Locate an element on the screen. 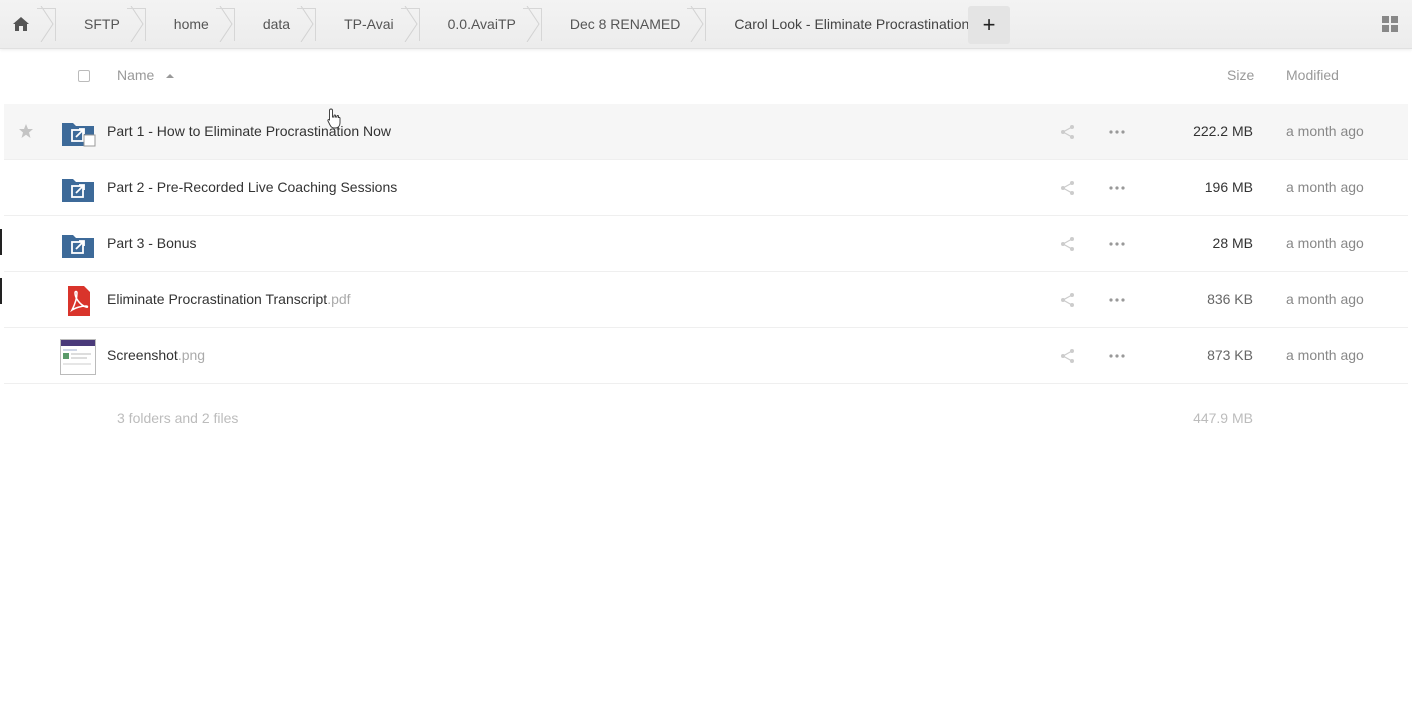 This screenshot has width=1412, height=720. breadcrumb-label: 0.0.AvaiTP is located at coordinates (481, 24).